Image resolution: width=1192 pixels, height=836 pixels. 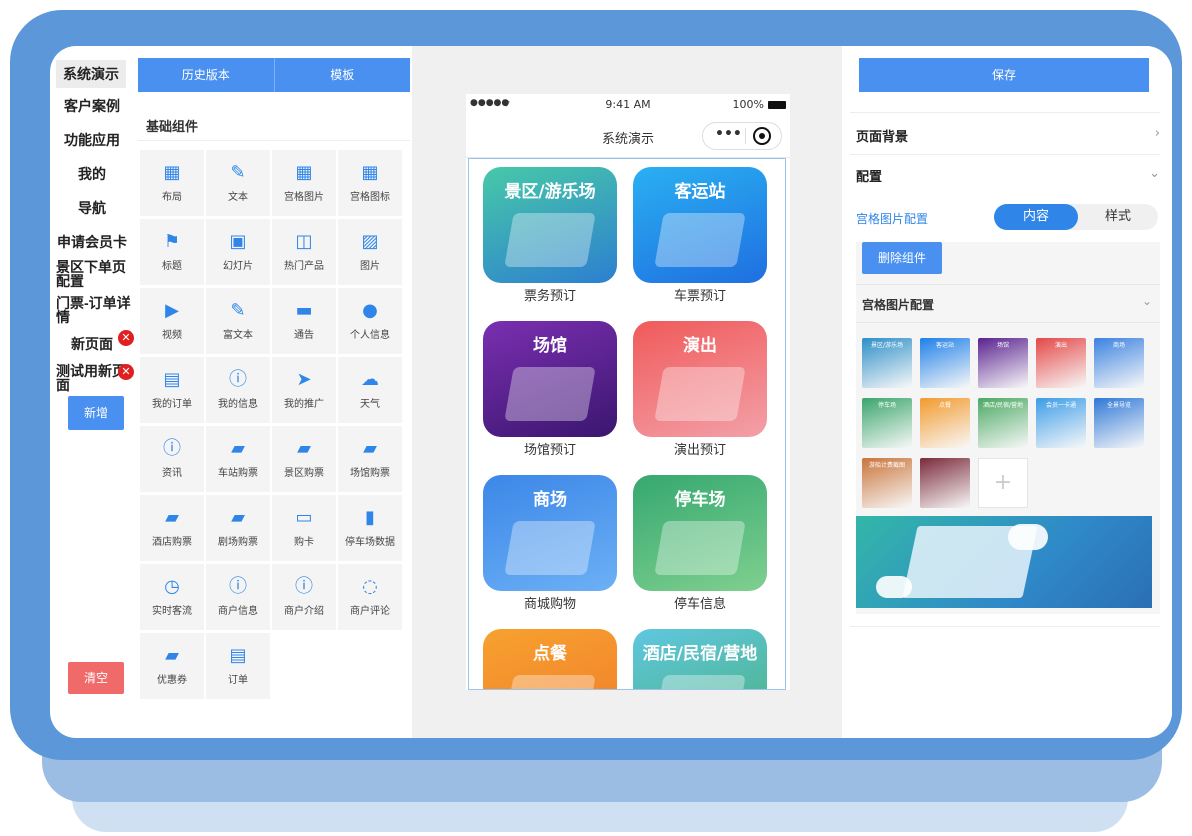 I want to click on grid-tile: 场馆 场馆预订, so click(x=550, y=389).